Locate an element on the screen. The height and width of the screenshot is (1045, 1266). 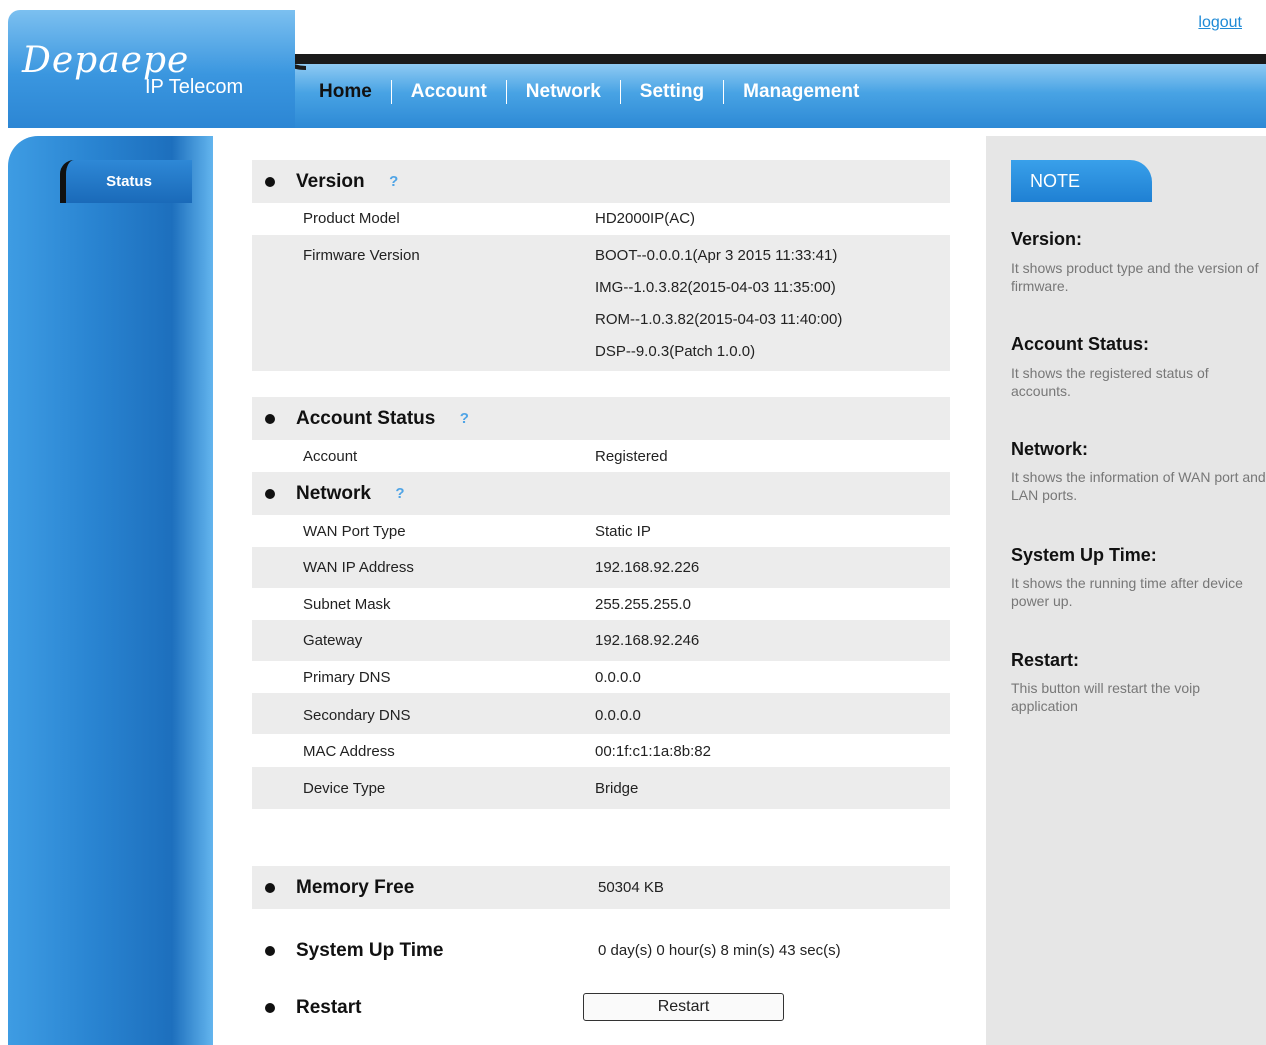
info-row: Account Registered is located at coordinates (601, 456).